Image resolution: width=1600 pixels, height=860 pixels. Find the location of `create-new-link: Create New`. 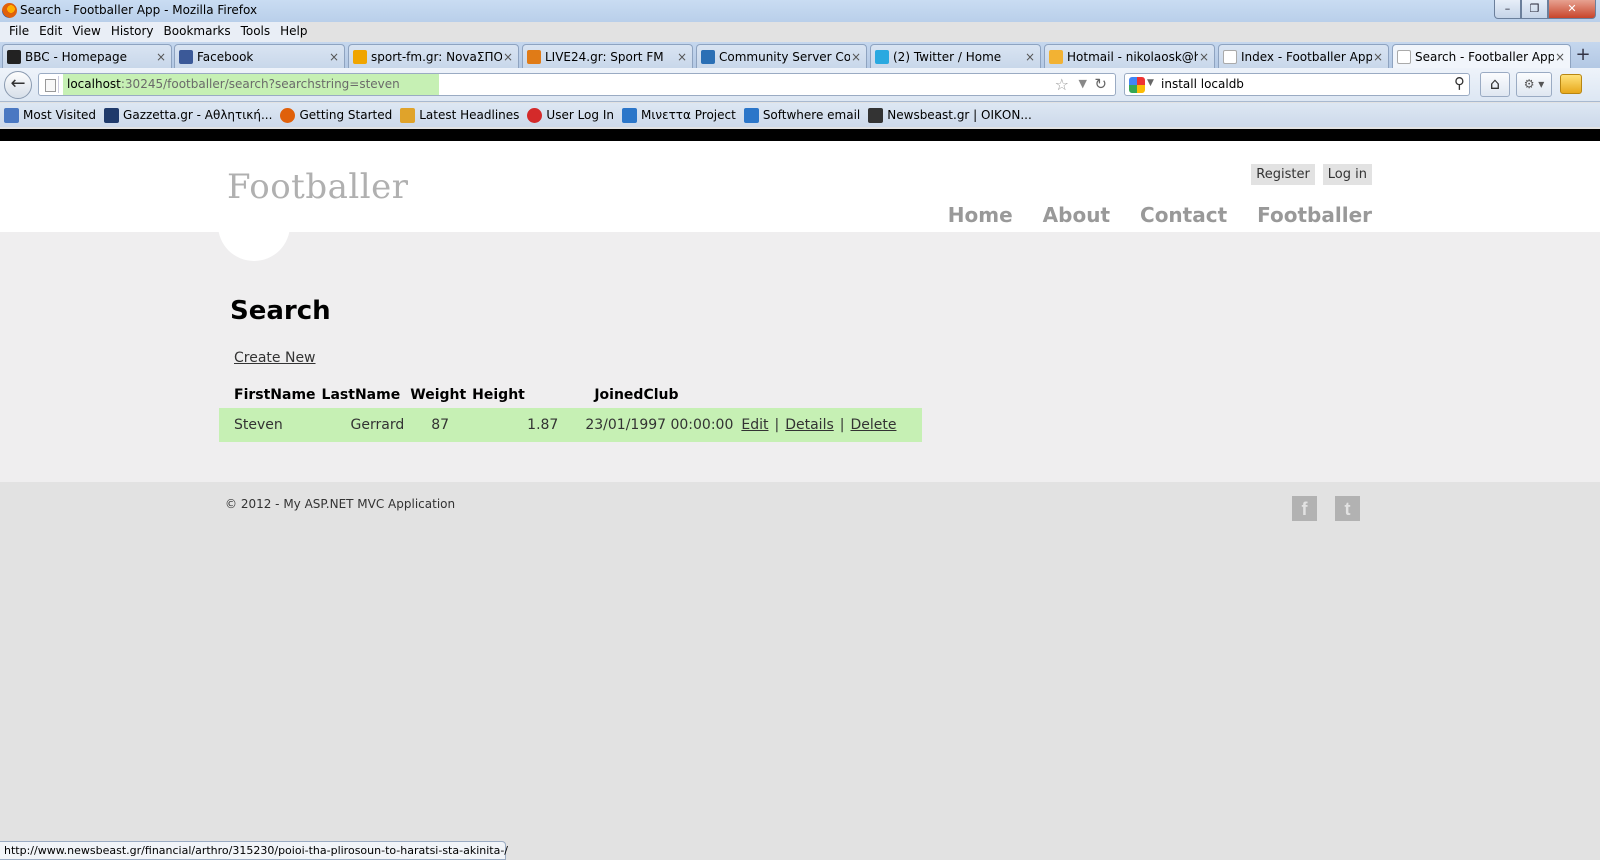

create-new-link: Create New is located at coordinates (275, 358).